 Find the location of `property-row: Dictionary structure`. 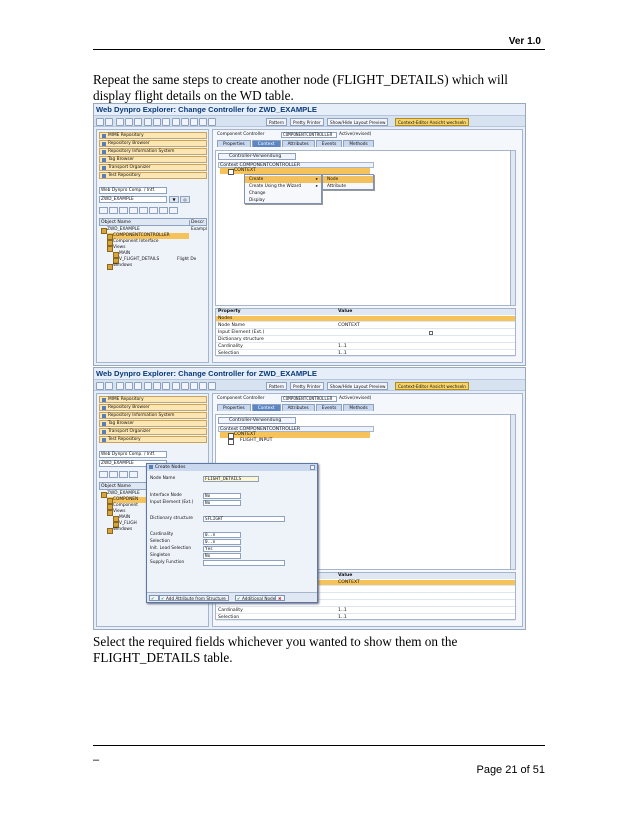

property-row: Dictionary structure is located at coordinates (365, 340).